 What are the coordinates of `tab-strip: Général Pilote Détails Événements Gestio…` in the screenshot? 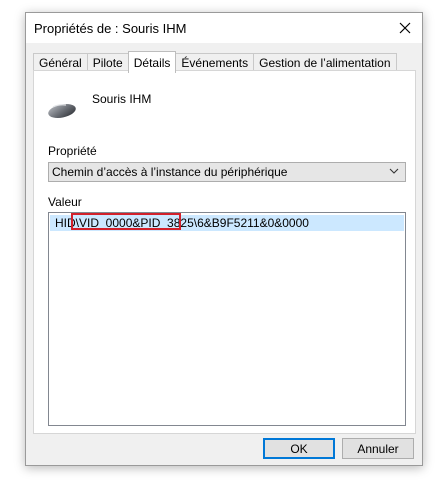 It's located at (215, 62).